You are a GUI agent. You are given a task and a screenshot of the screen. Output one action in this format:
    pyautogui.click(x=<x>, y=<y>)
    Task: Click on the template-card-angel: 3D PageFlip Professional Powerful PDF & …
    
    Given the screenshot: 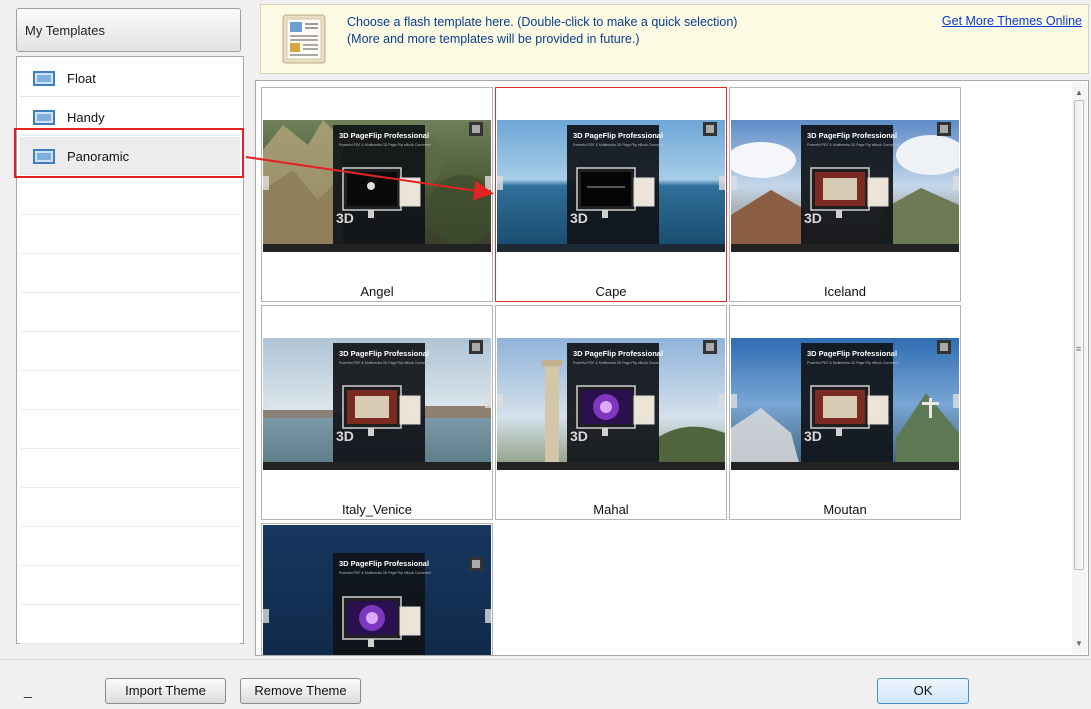 What is the action you would take?
    pyautogui.click(x=377, y=194)
    